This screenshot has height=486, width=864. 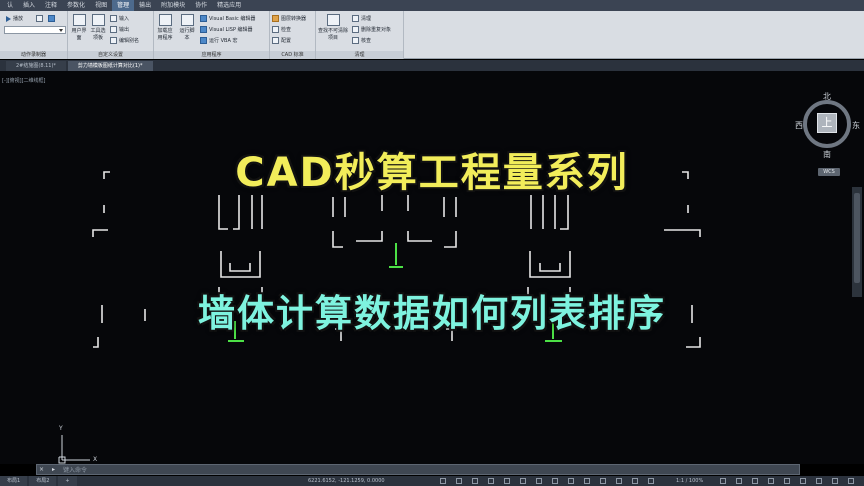 I want to click on command-line: × ▸ 键入命令, so click(x=418, y=469).